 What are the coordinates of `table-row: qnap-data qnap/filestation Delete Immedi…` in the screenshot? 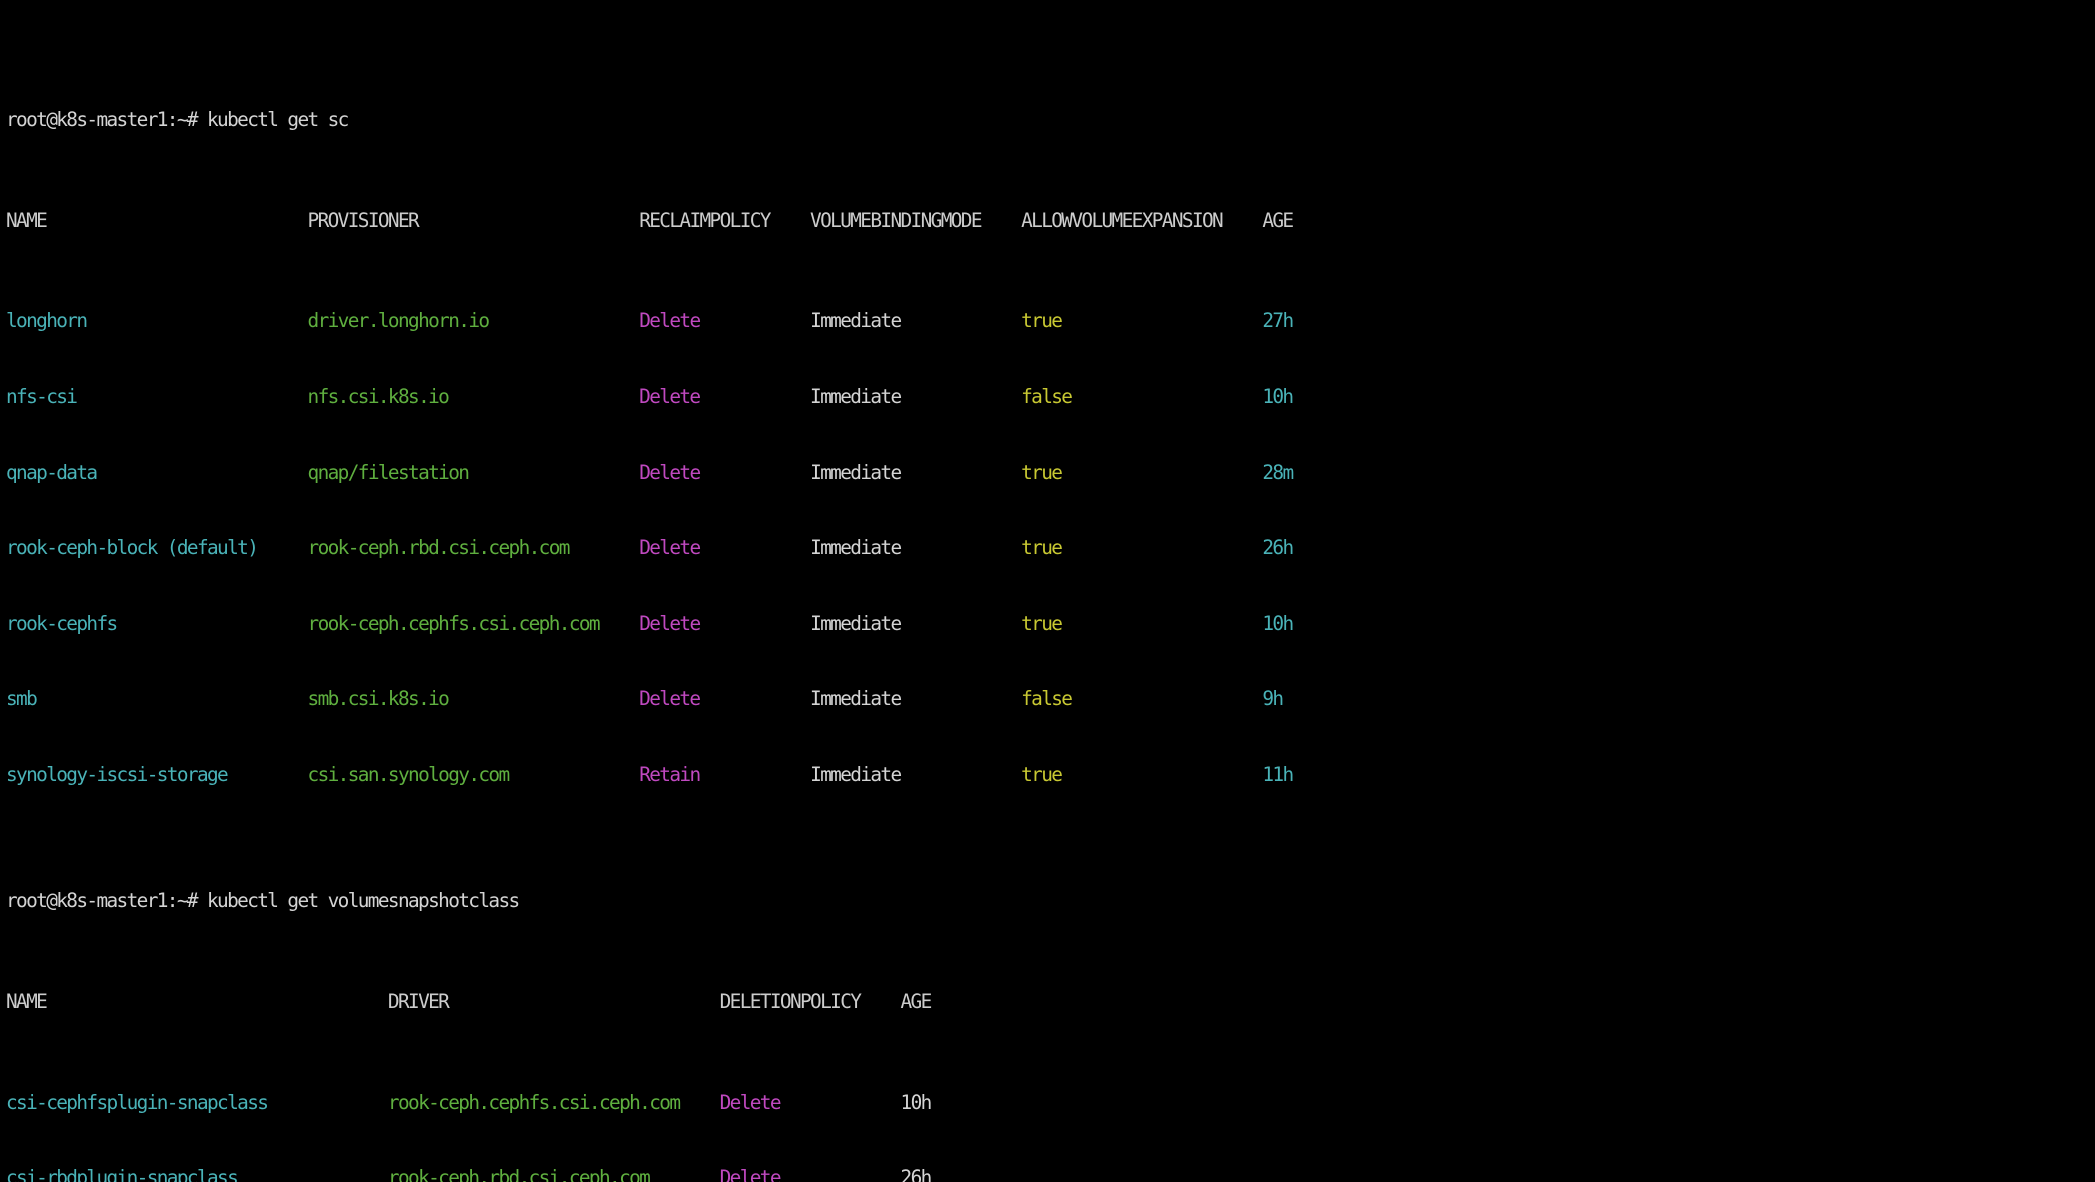 It's located at (1050, 472).